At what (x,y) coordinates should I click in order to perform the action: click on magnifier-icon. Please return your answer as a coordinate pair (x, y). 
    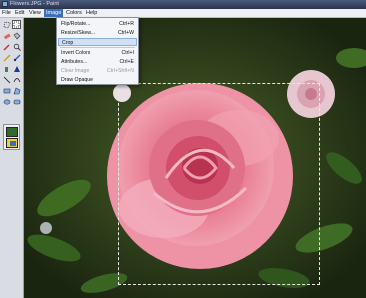
    Looking at the image, I should click on (16, 46).